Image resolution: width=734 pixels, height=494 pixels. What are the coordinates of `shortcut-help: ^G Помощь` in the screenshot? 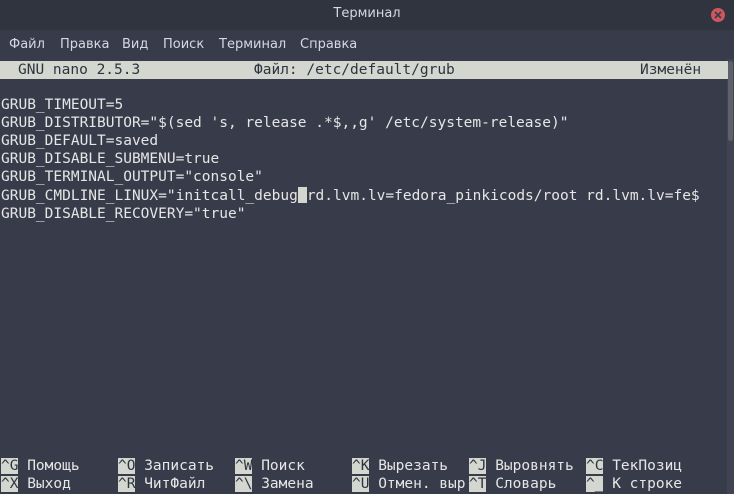 It's located at (40, 466).